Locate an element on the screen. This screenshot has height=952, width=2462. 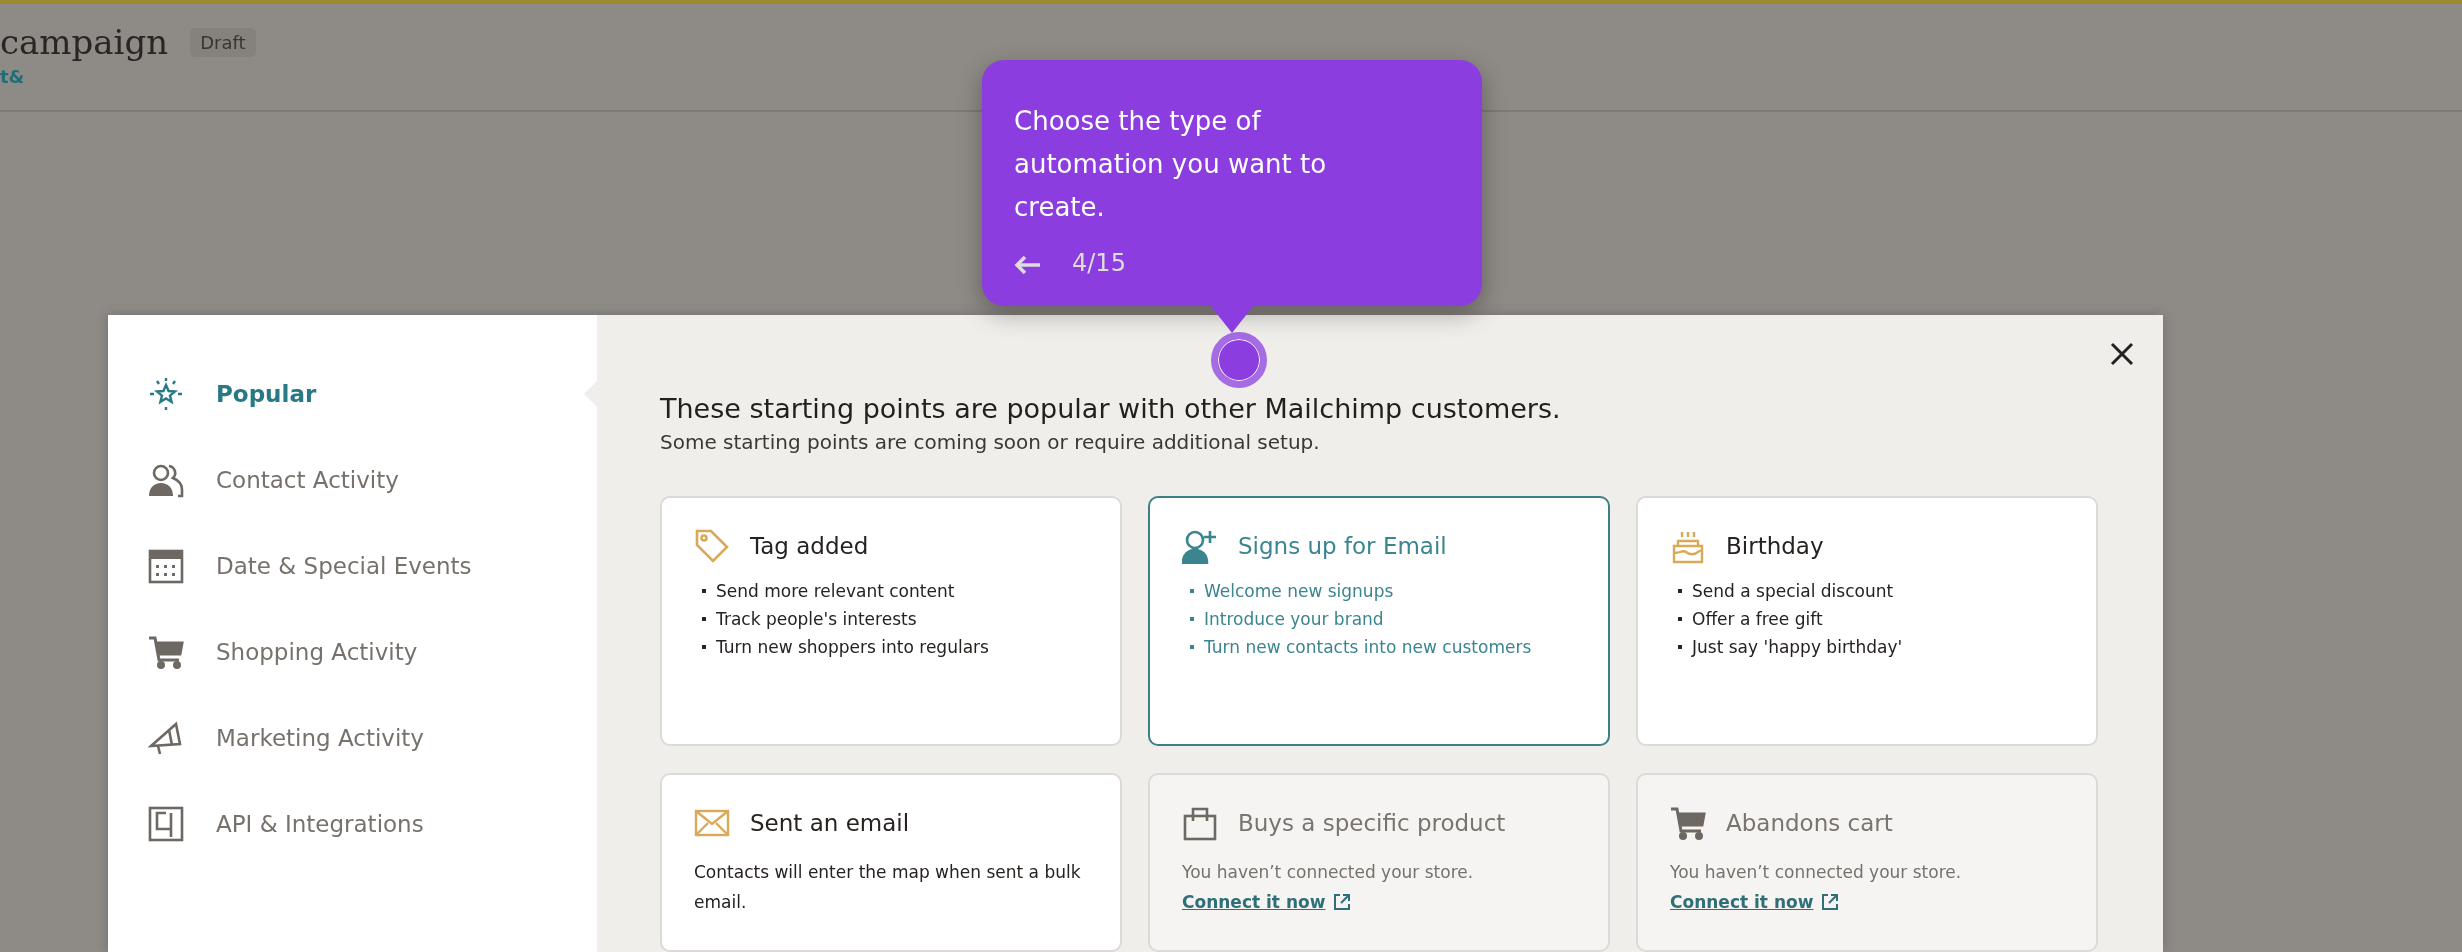
sidebar-item: Contact Activity is located at coordinates (352, 480).